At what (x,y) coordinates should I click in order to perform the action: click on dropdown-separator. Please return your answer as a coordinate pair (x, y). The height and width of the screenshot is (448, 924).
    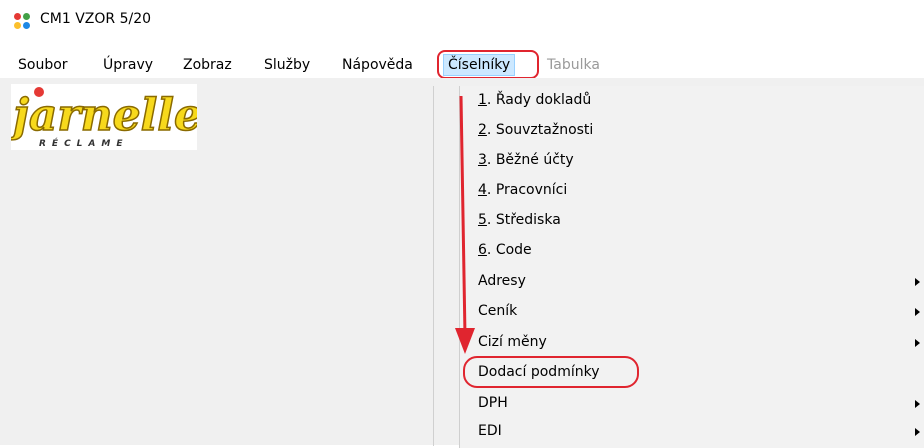
    Looking at the image, I should click on (433, 266).